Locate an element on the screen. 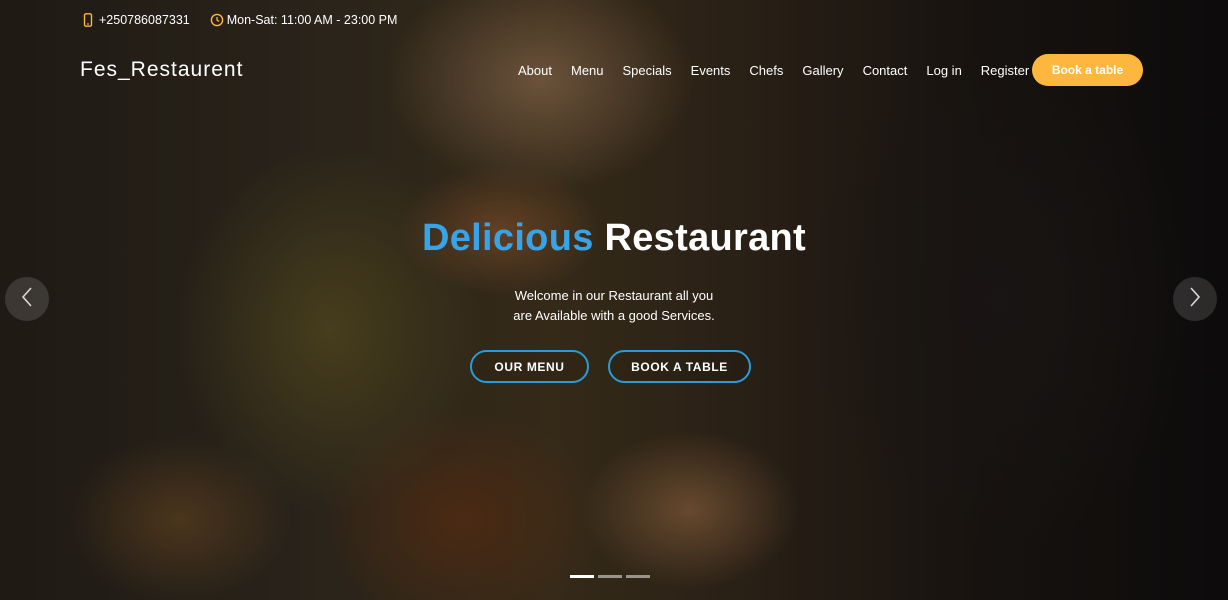 This screenshot has height=600, width=1228. carousel-prev-button is located at coordinates (27, 299).